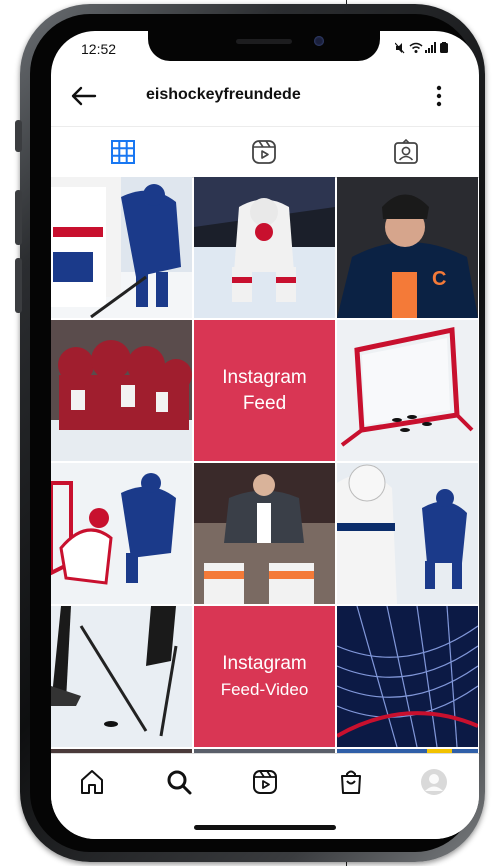  Describe the element at coordinates (399, 48) in the screenshot. I see `mute-icon` at that location.